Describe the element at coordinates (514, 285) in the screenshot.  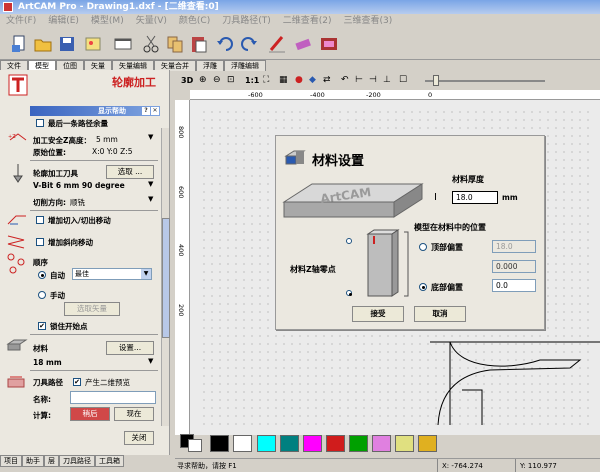
I see `bottom-offset-input: 0.0` at that location.